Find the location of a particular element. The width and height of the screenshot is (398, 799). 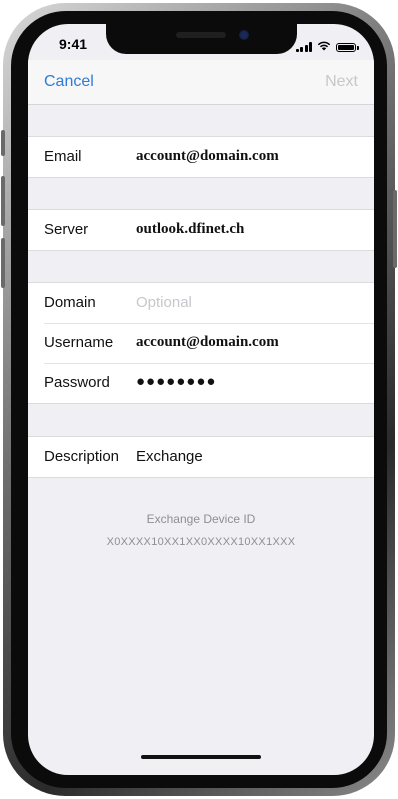

description-row: Description Exchange is located at coordinates (201, 457).